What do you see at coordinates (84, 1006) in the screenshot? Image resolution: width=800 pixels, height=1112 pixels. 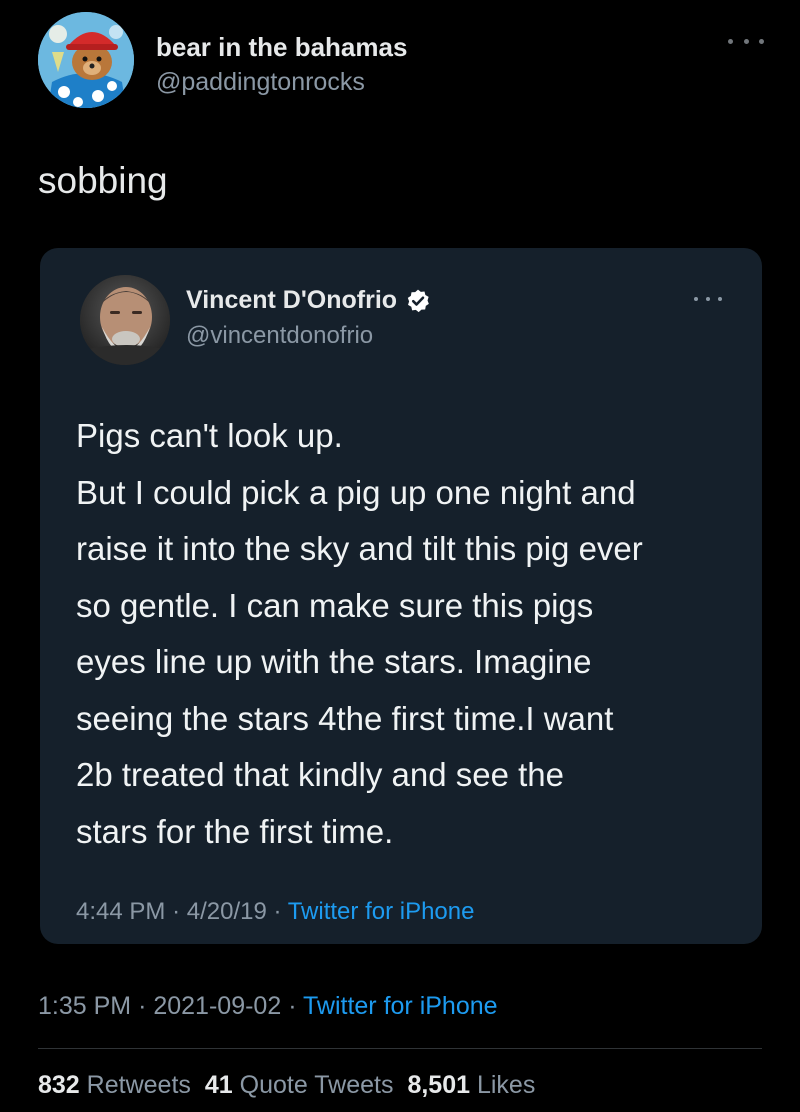 I see `tweet-time: 1:35 PM` at bounding box center [84, 1006].